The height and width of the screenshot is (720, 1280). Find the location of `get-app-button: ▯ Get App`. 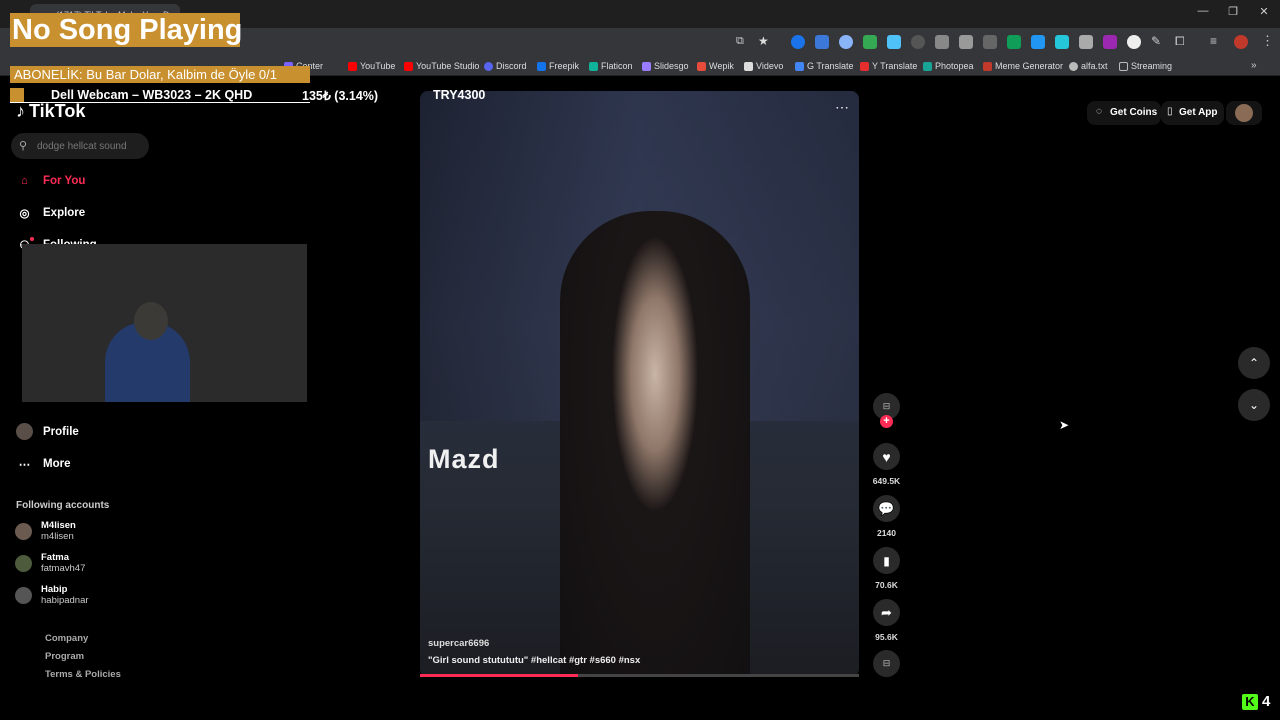

get-app-button: ▯ Get App is located at coordinates (1192, 113).